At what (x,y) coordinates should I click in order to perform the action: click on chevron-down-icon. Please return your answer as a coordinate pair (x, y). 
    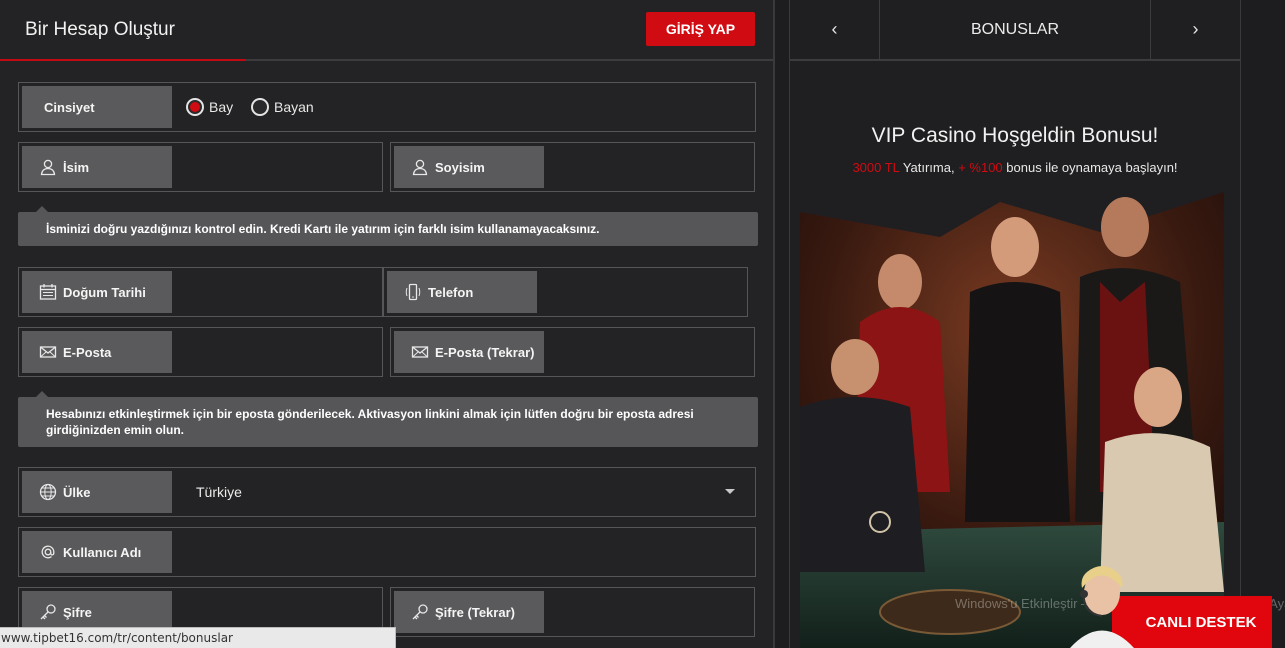
    Looking at the image, I should click on (730, 491).